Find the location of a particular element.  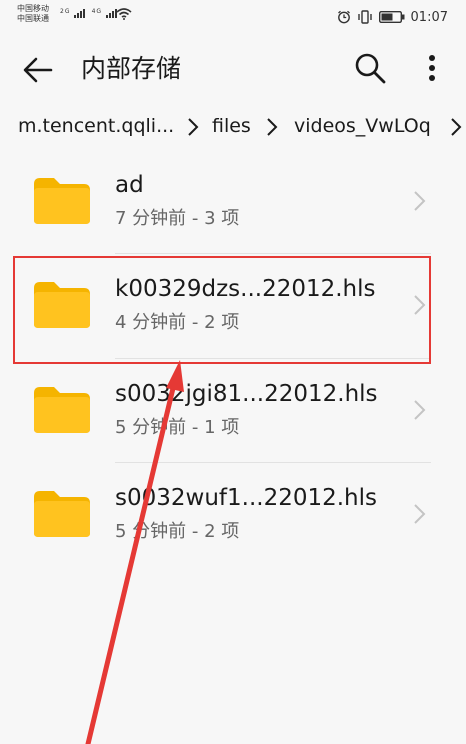

more-vertical-icon is located at coordinates (432, 68).